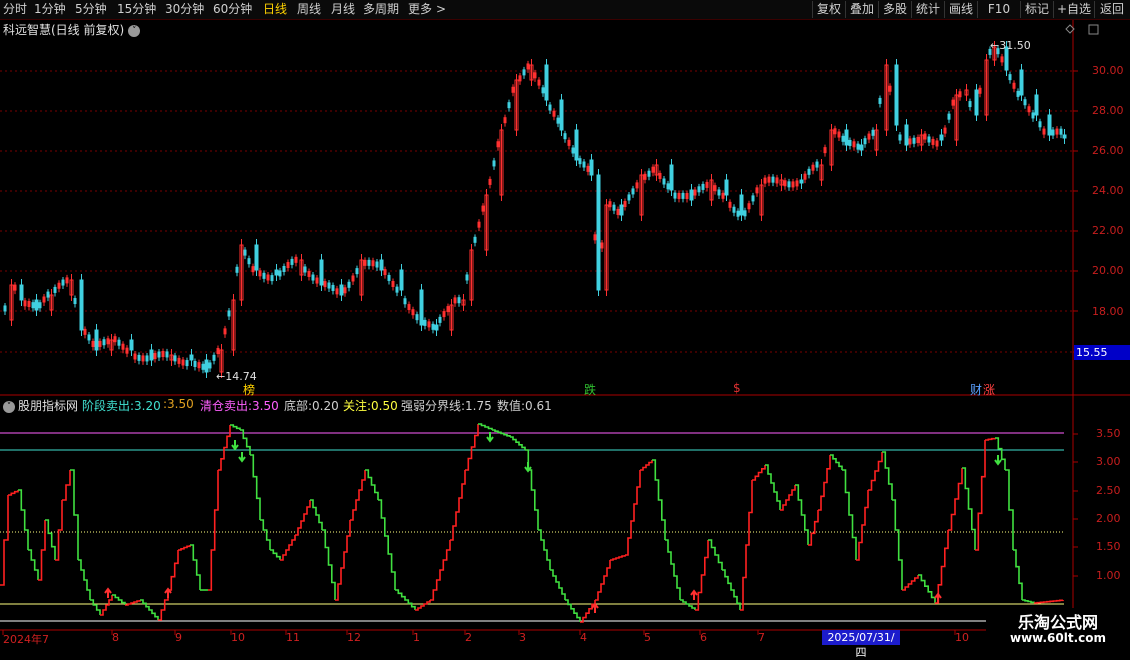 This screenshot has height=660, width=1130. I want to click on x-axis-label: 10, so click(962, 637).